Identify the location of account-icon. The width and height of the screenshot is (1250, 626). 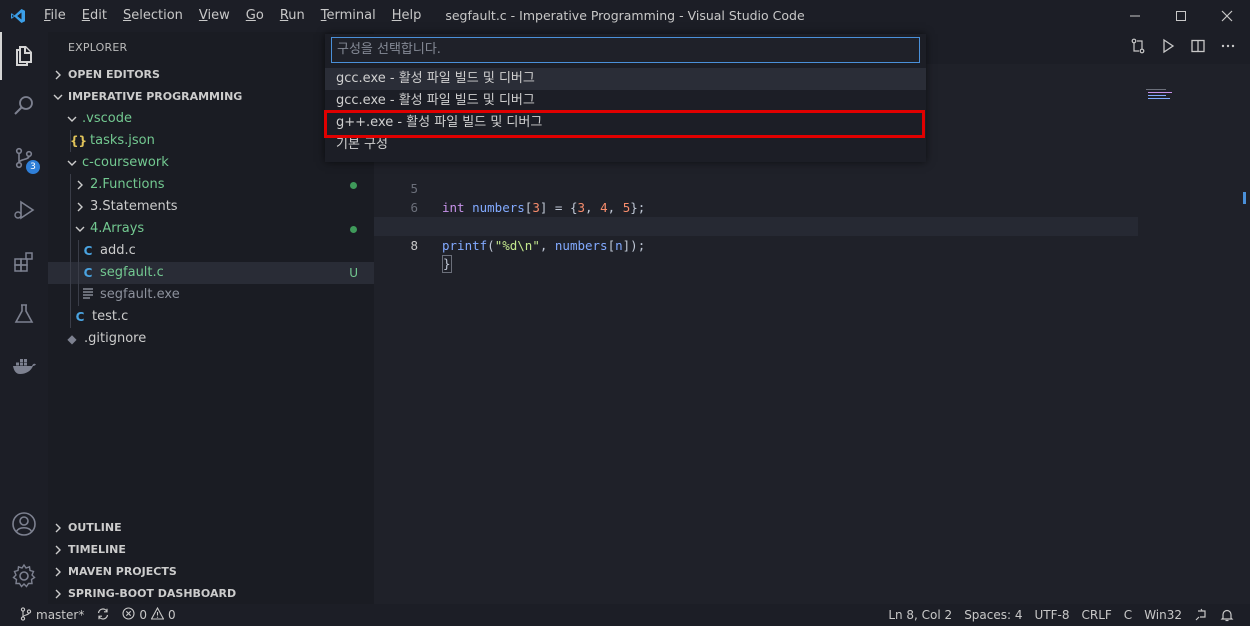
(24, 524).